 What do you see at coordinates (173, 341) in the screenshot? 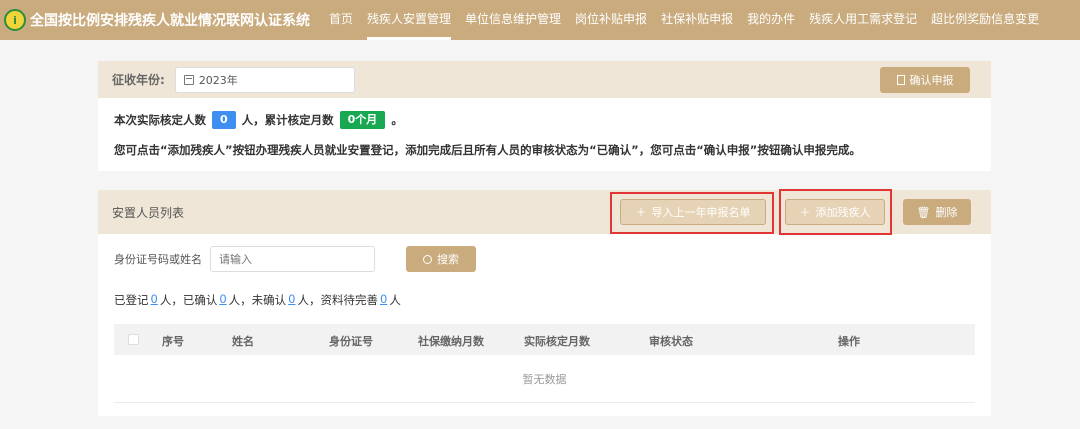
I see `column-header: 序号` at bounding box center [173, 341].